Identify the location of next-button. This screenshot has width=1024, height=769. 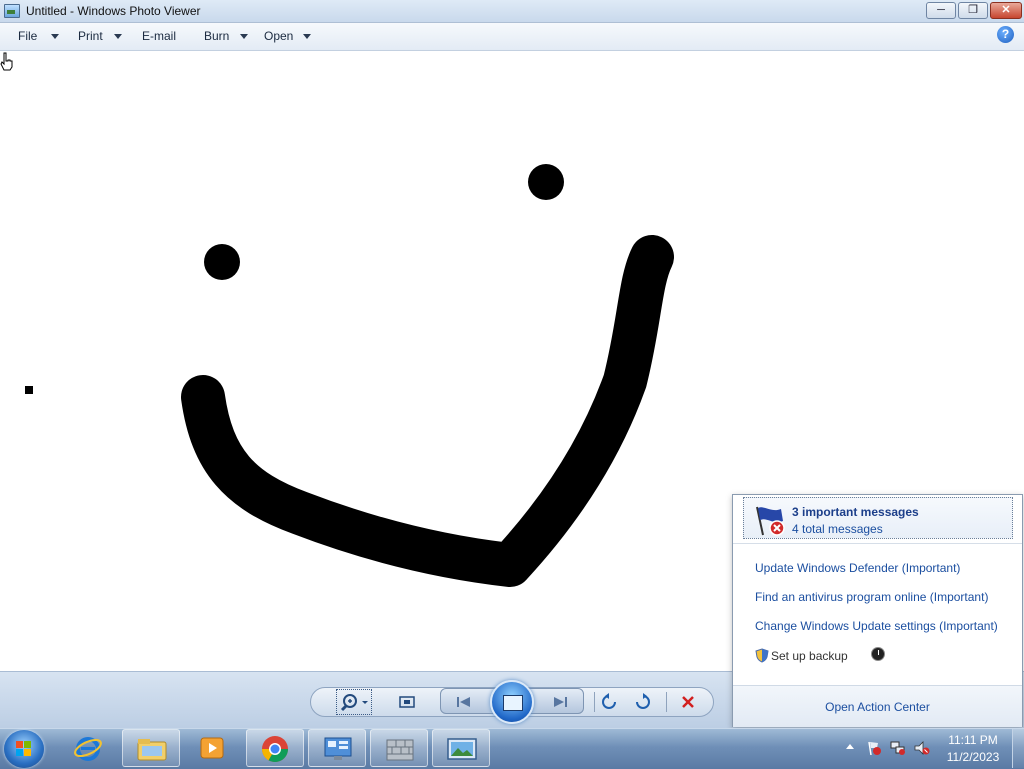
(560, 702).